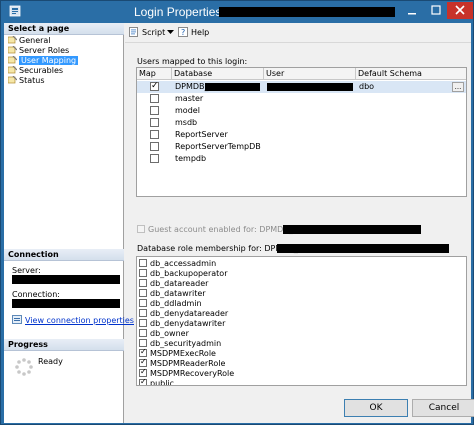  Describe the element at coordinates (412, 14) in the screenshot. I see `minimize-icon` at that location.